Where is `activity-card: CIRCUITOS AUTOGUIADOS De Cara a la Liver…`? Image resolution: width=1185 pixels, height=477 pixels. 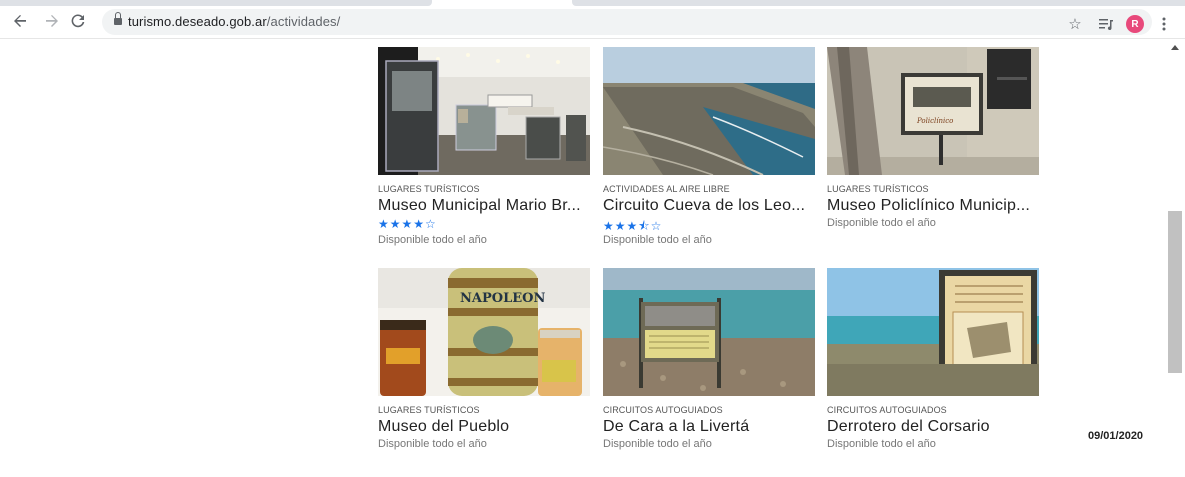
activity-card: CIRCUITOS AUTOGUIADOS De Cara a la Liver… is located at coordinates (709, 359).